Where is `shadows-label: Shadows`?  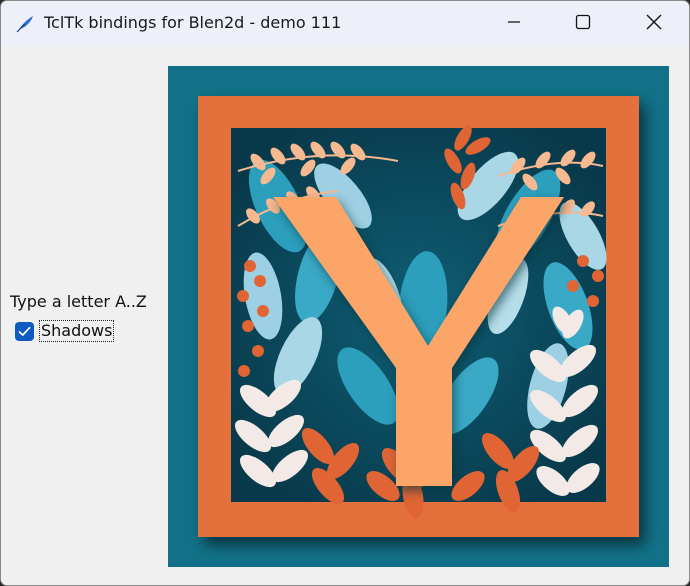 shadows-label: Shadows is located at coordinates (77, 331).